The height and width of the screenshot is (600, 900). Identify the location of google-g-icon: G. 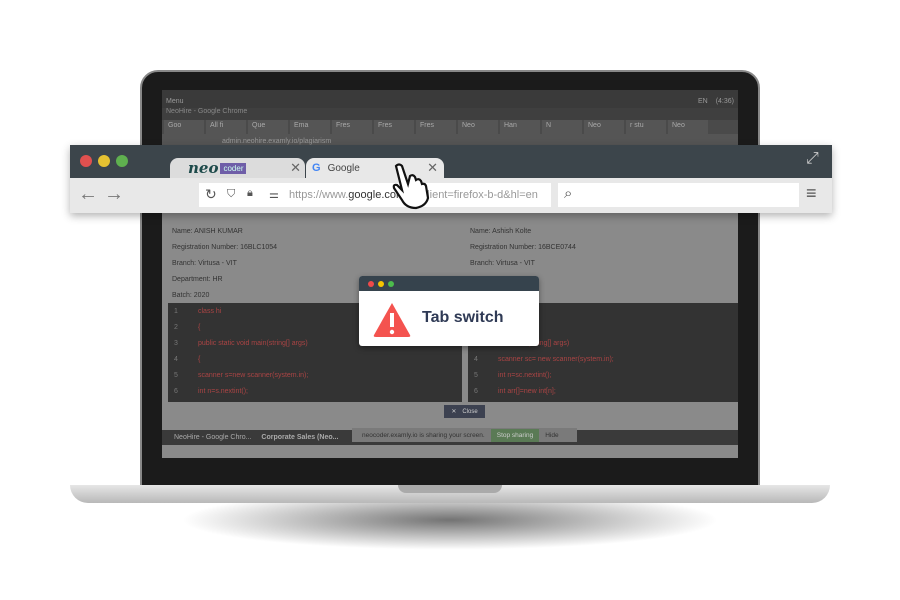
(316, 168).